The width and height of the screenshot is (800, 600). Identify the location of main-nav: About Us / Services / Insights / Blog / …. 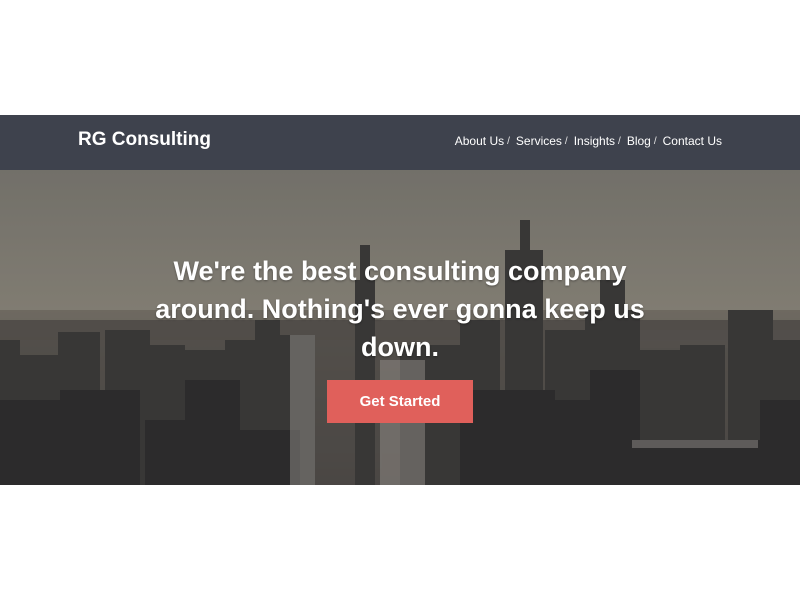
(588, 141).